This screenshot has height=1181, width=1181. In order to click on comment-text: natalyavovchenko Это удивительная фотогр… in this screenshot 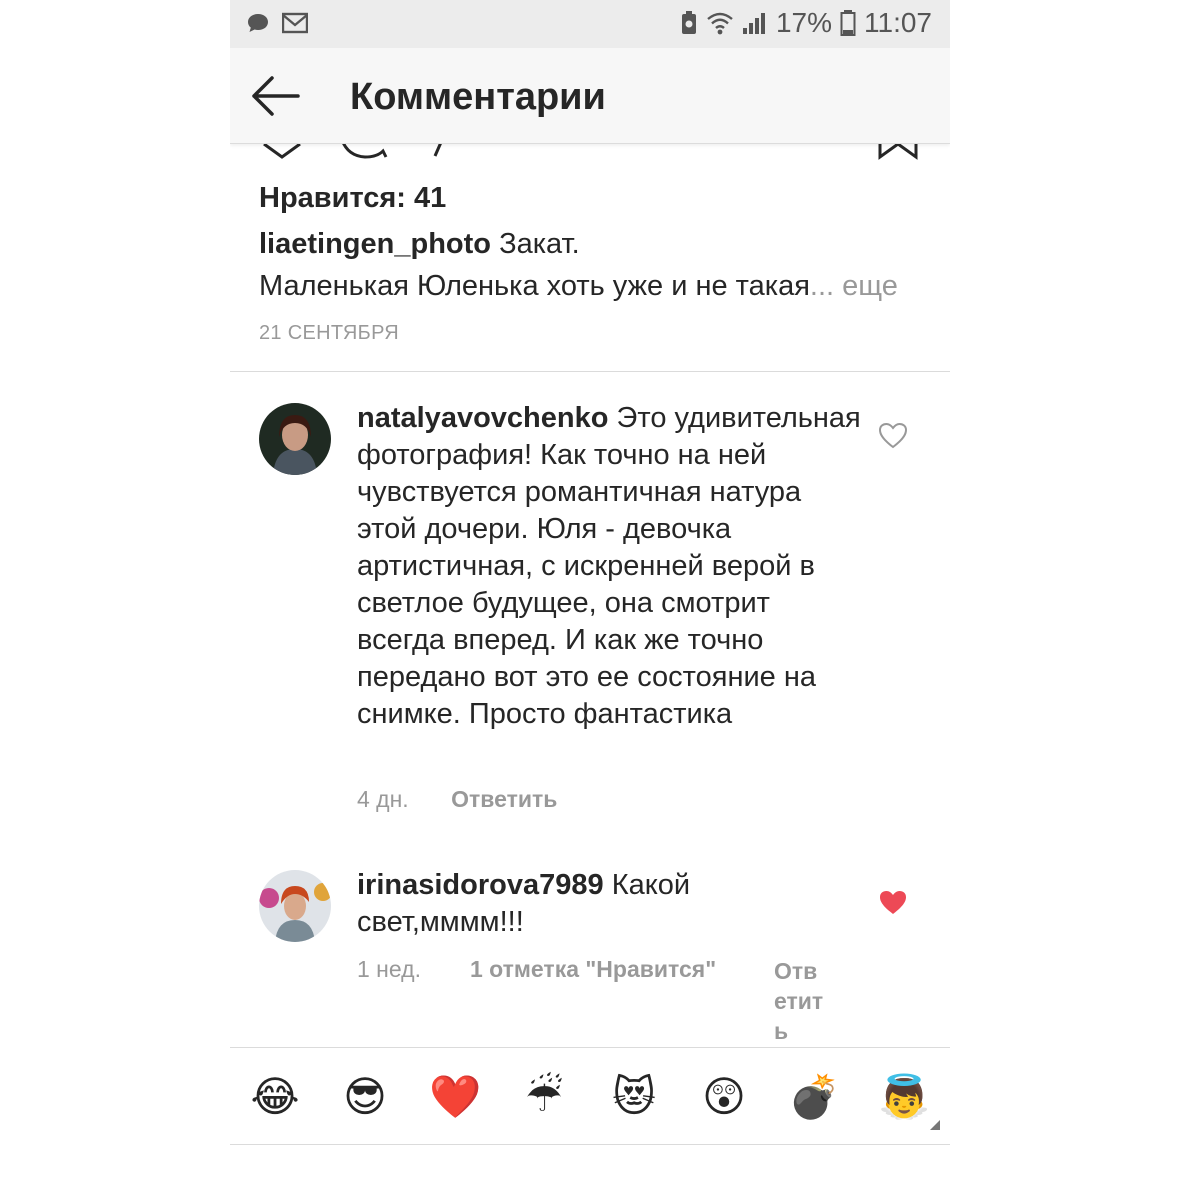, I will do `click(609, 566)`.